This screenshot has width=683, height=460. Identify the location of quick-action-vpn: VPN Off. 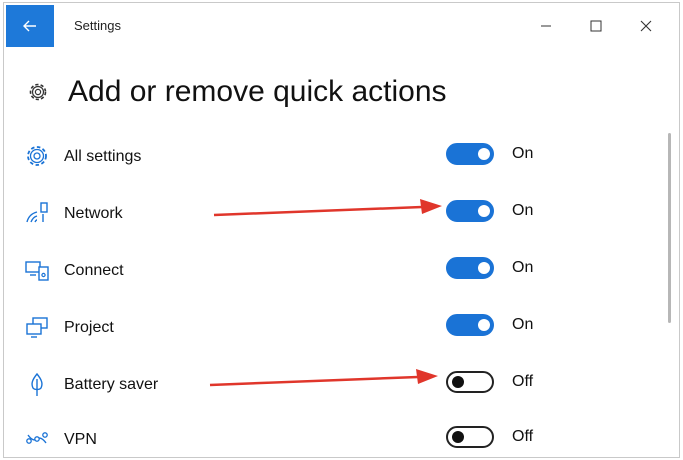
(300, 438).